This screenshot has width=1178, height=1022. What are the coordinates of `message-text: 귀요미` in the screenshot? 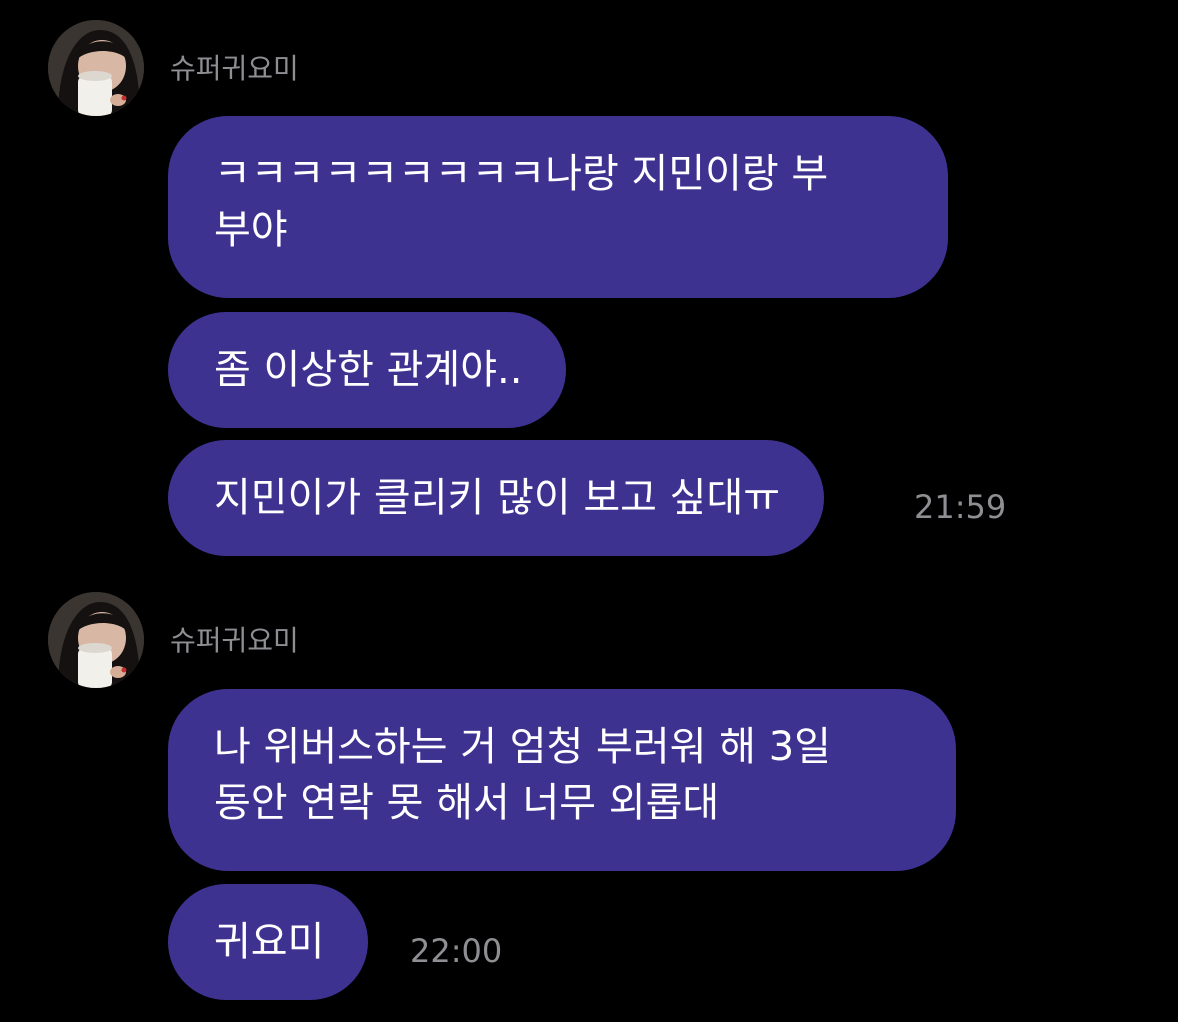 It's located at (269, 942).